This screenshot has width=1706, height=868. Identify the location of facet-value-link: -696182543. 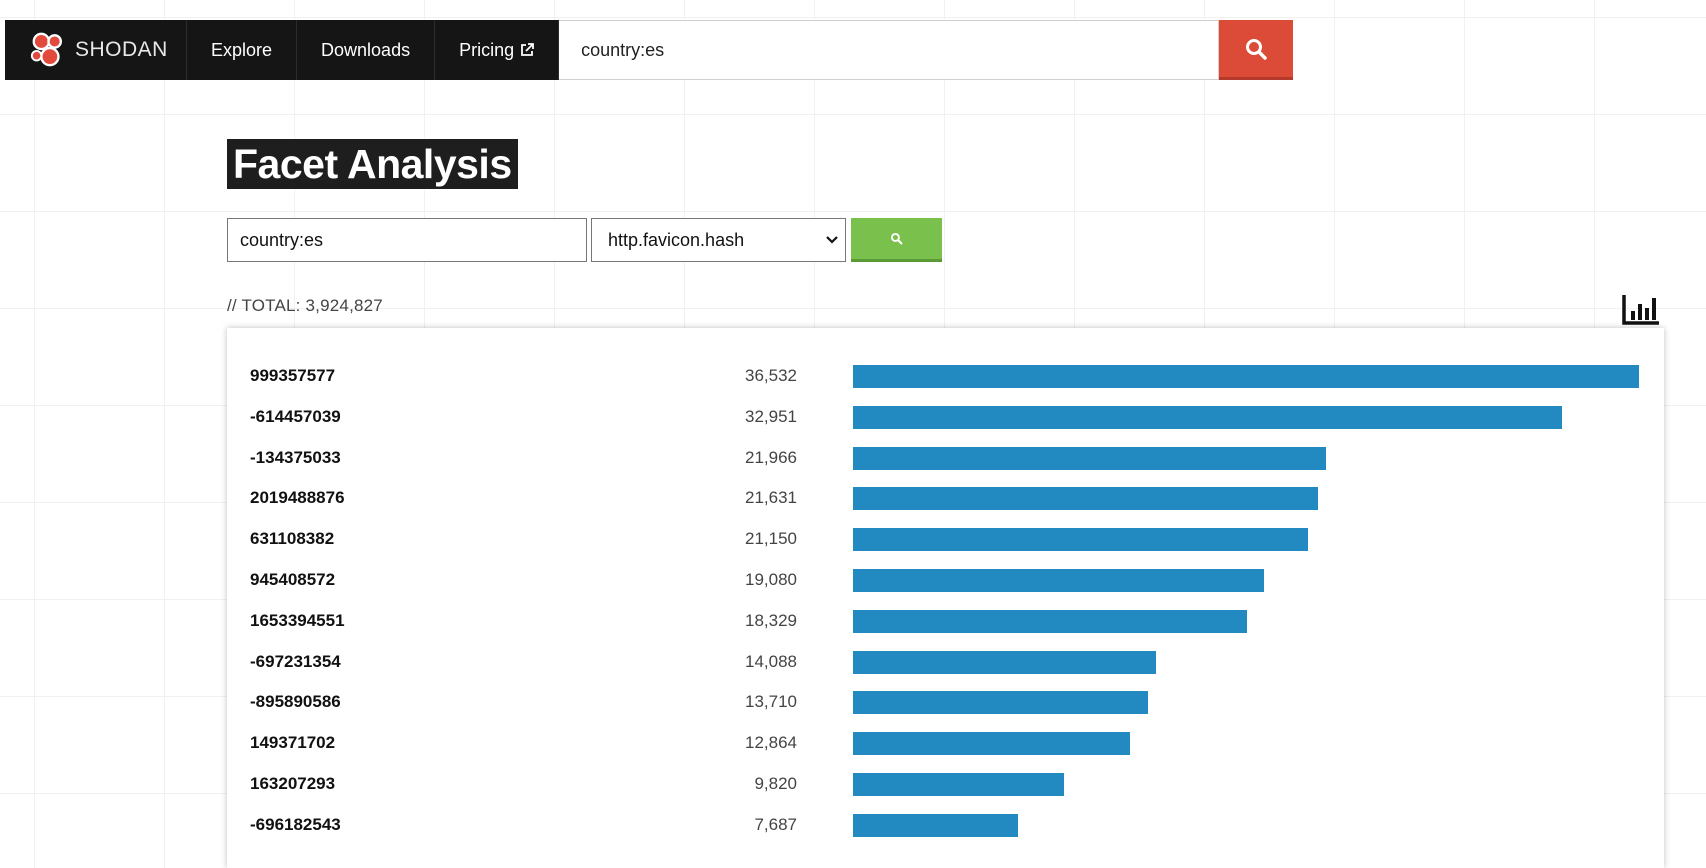
(295, 825).